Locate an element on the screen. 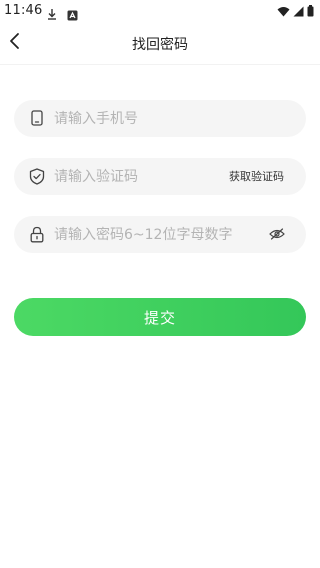  phone-field is located at coordinates (160, 118).